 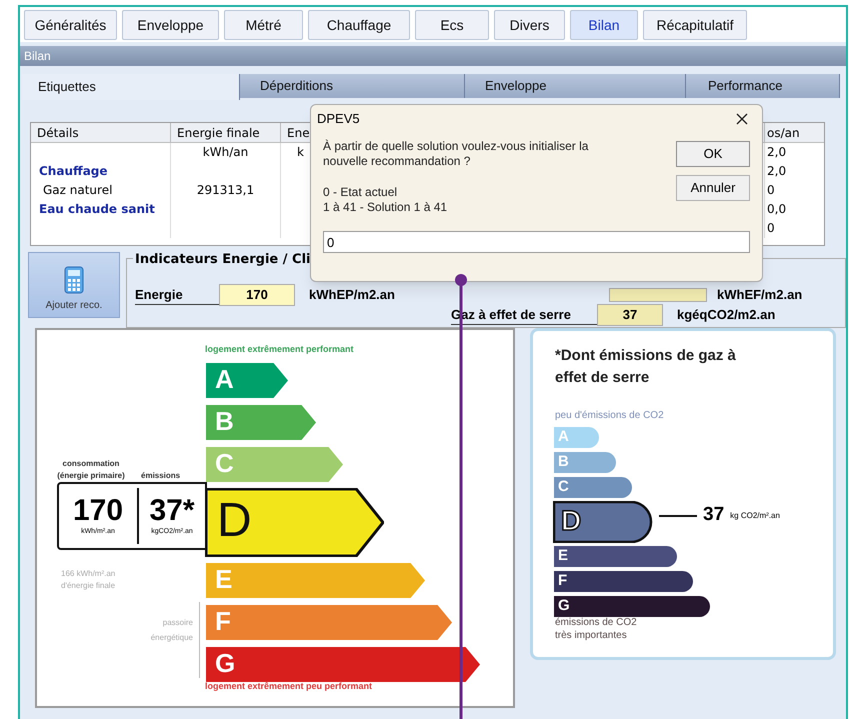 What do you see at coordinates (456, 154) in the screenshot?
I see `dialog-message: À partir de quelle solution voulez-vous initialiser la nouvelle recommandation ?` at bounding box center [456, 154].